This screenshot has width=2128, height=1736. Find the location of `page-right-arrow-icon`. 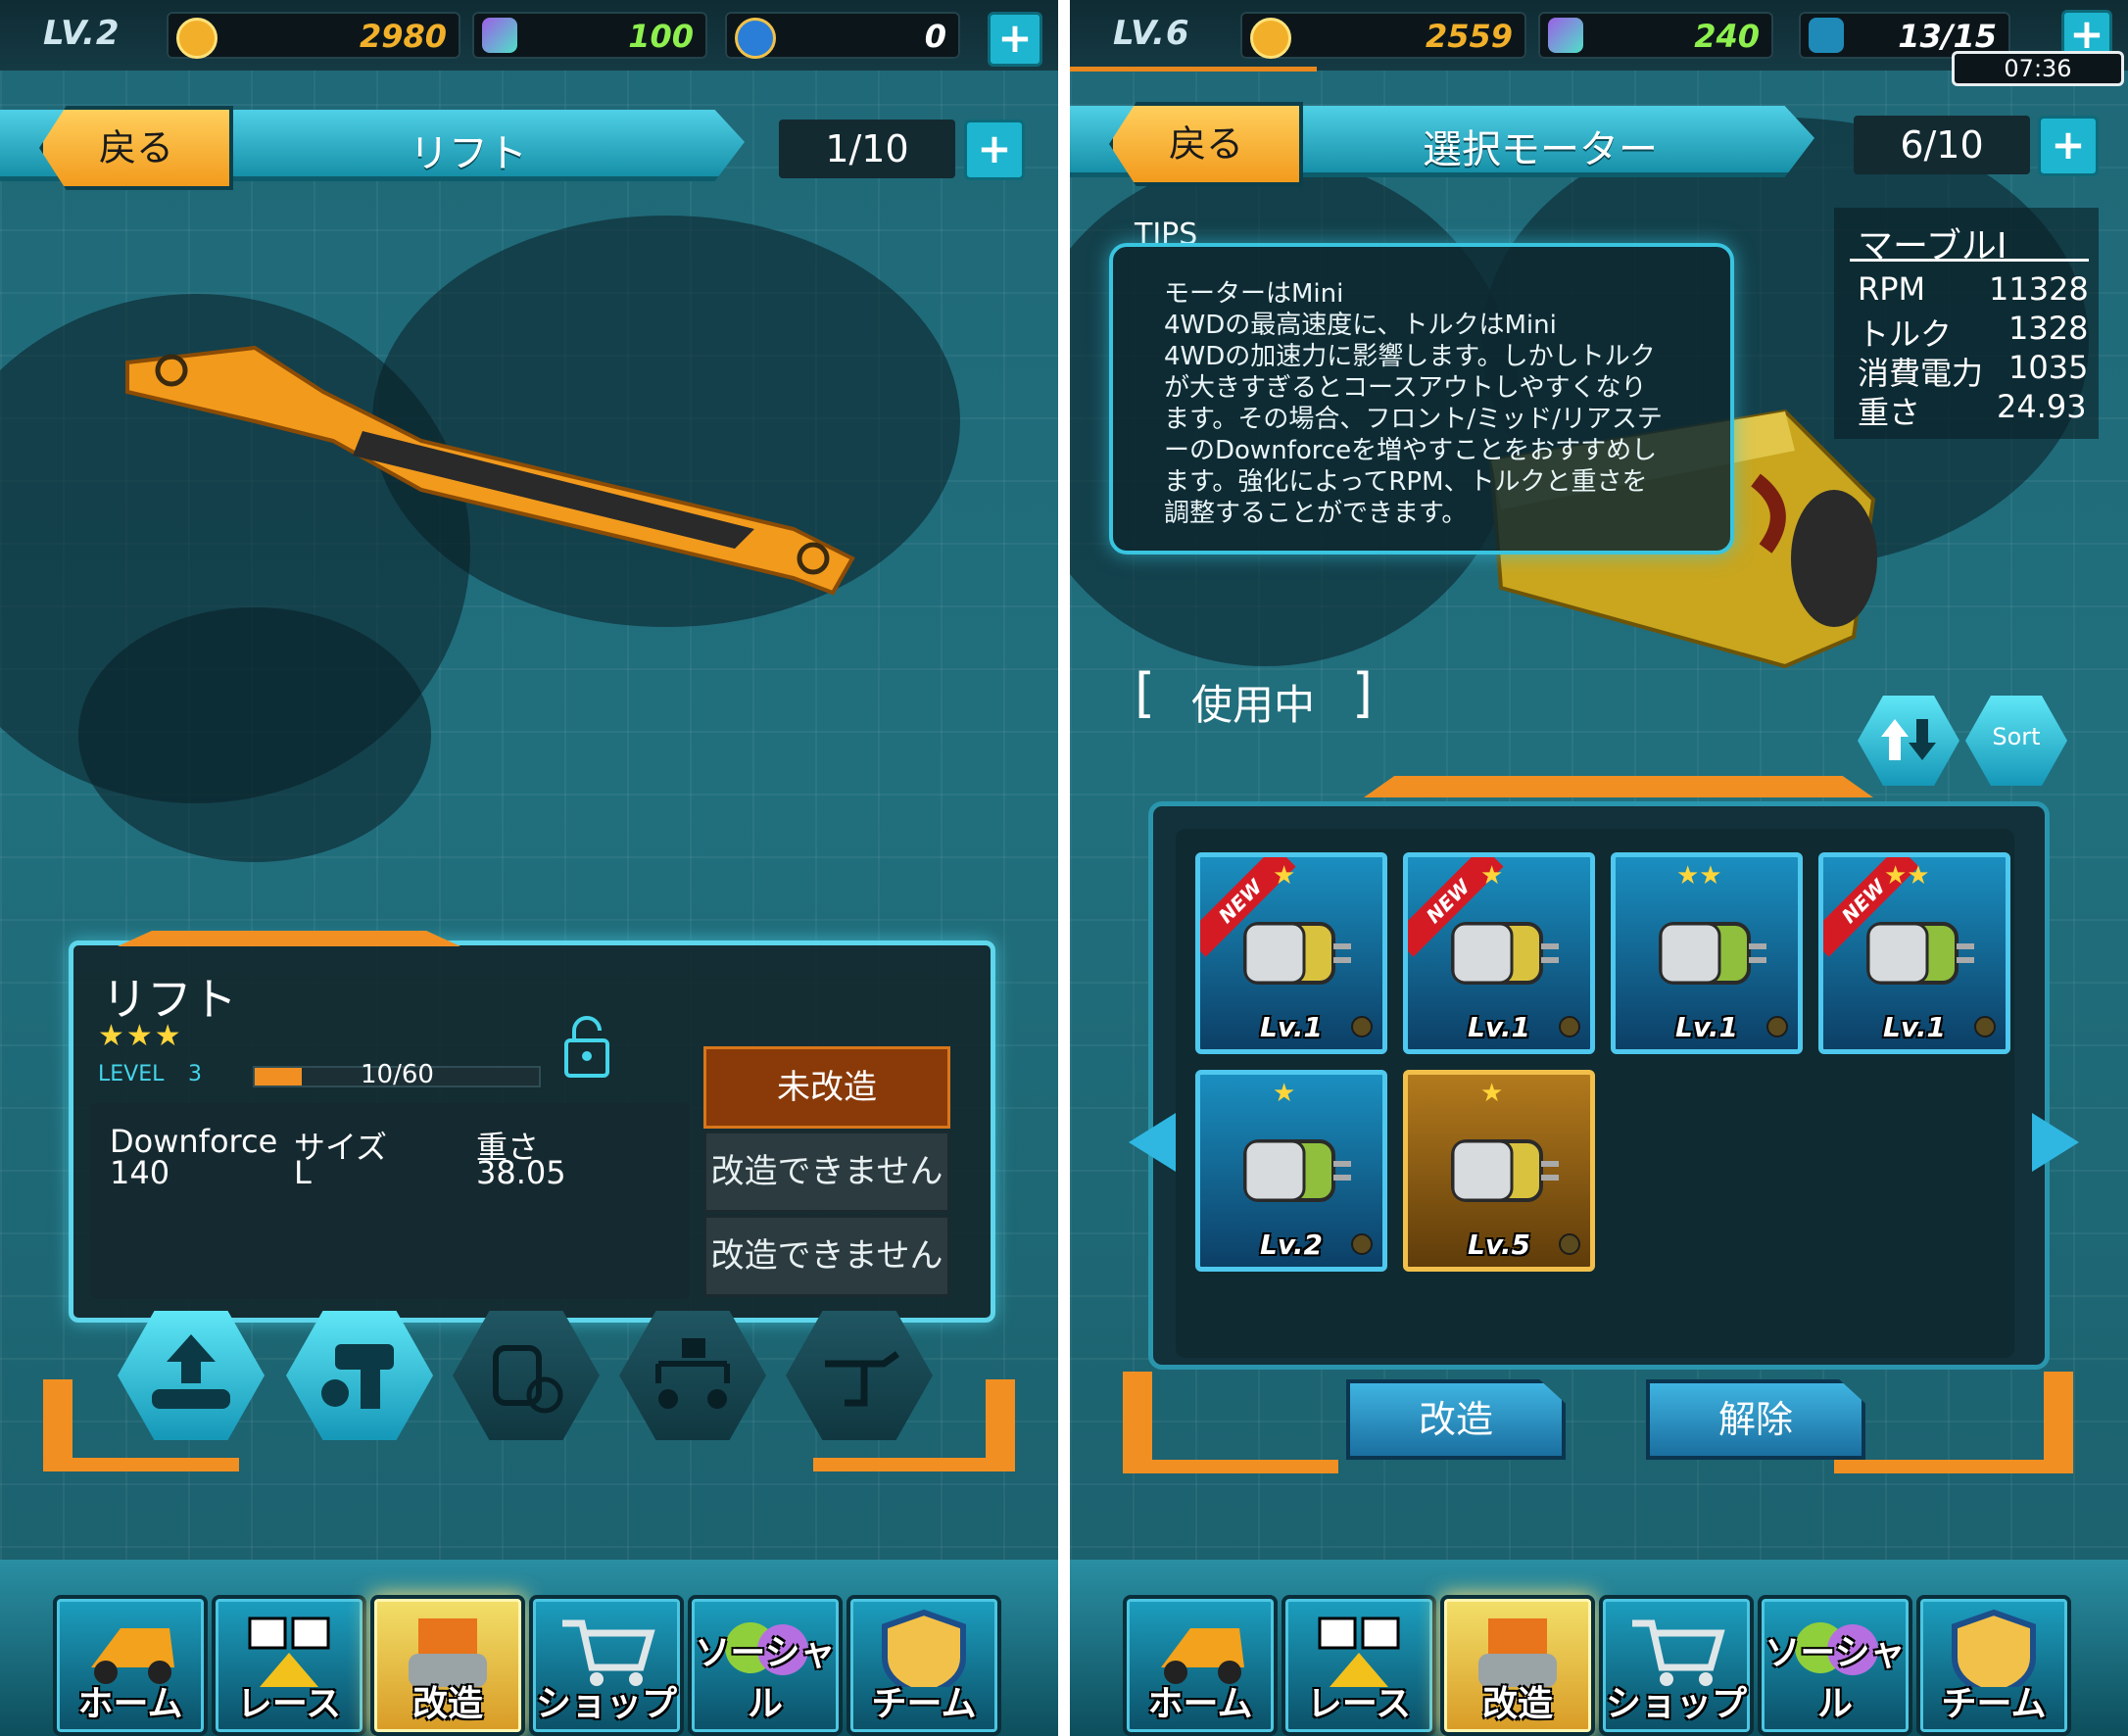

page-right-arrow-icon is located at coordinates (2054, 1142).